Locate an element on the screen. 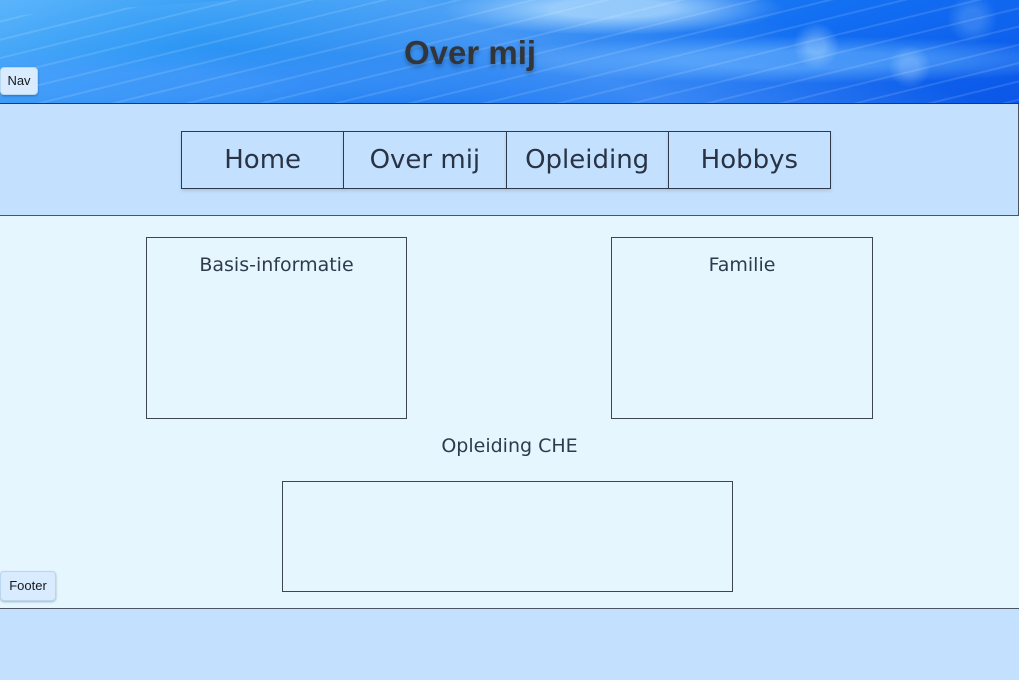 This screenshot has width=1019, height=680. nav-item-over-mij: Over mij is located at coordinates (425, 160).